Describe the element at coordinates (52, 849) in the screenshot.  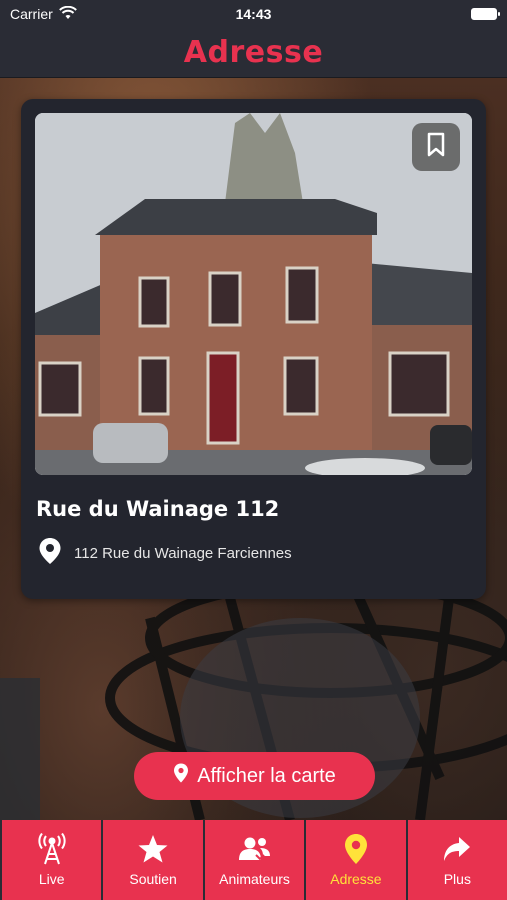
I see `antenna-icon` at that location.